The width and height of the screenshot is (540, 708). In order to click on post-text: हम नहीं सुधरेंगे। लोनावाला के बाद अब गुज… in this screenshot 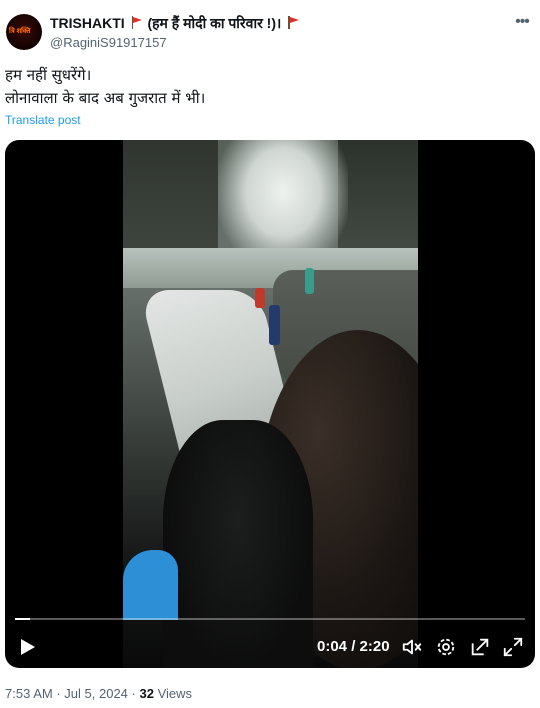, I will do `click(105, 87)`.